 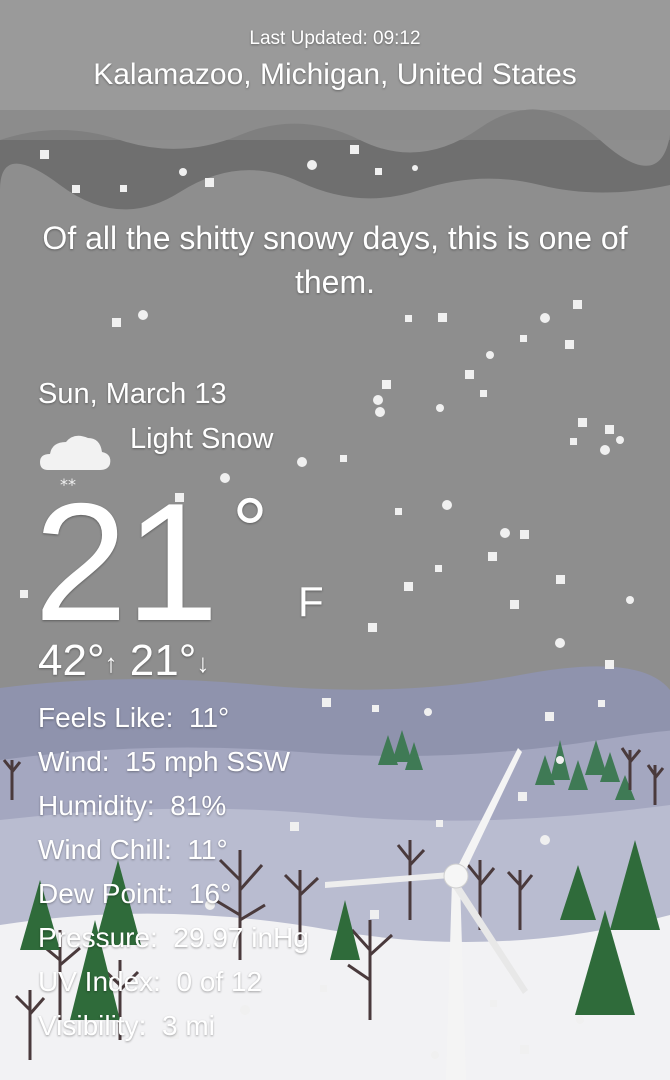 What do you see at coordinates (99, 981) in the screenshot?
I see `detail-label: UV Index:` at bounding box center [99, 981].